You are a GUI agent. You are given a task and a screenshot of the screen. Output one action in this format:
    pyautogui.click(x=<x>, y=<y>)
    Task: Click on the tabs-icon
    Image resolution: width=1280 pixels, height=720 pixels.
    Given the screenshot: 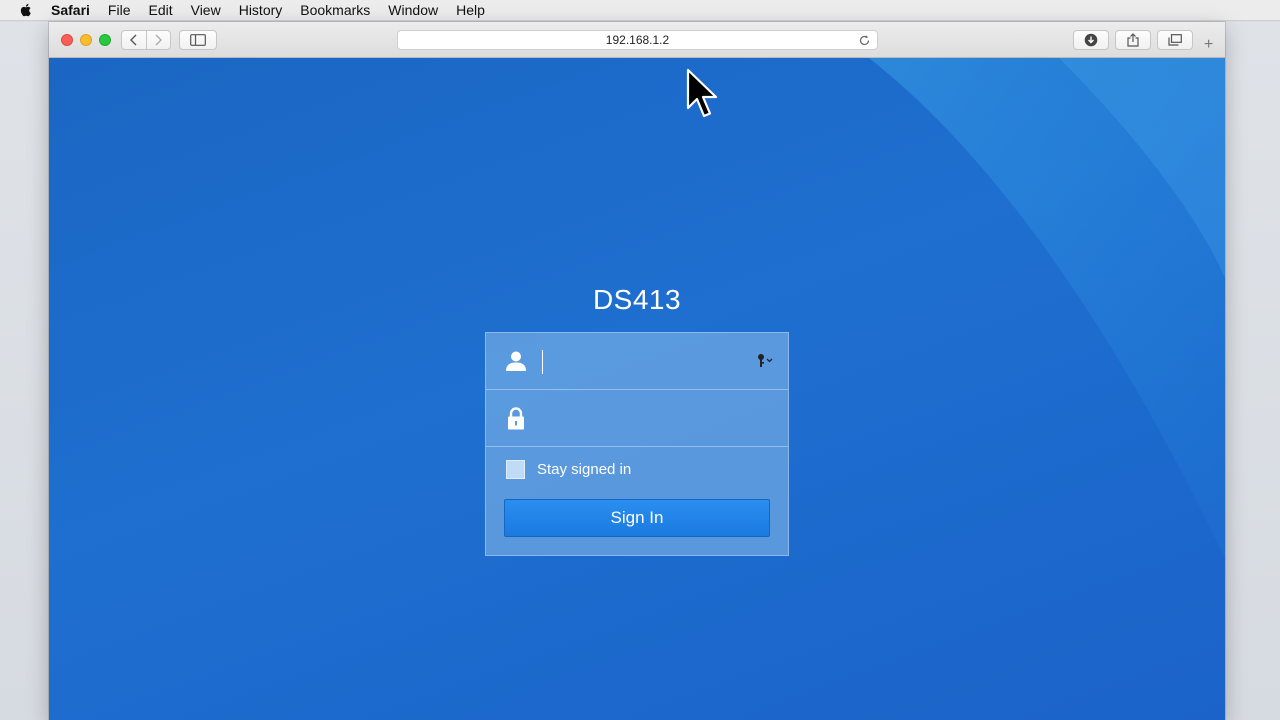 What is the action you would take?
    pyautogui.click(x=1175, y=40)
    